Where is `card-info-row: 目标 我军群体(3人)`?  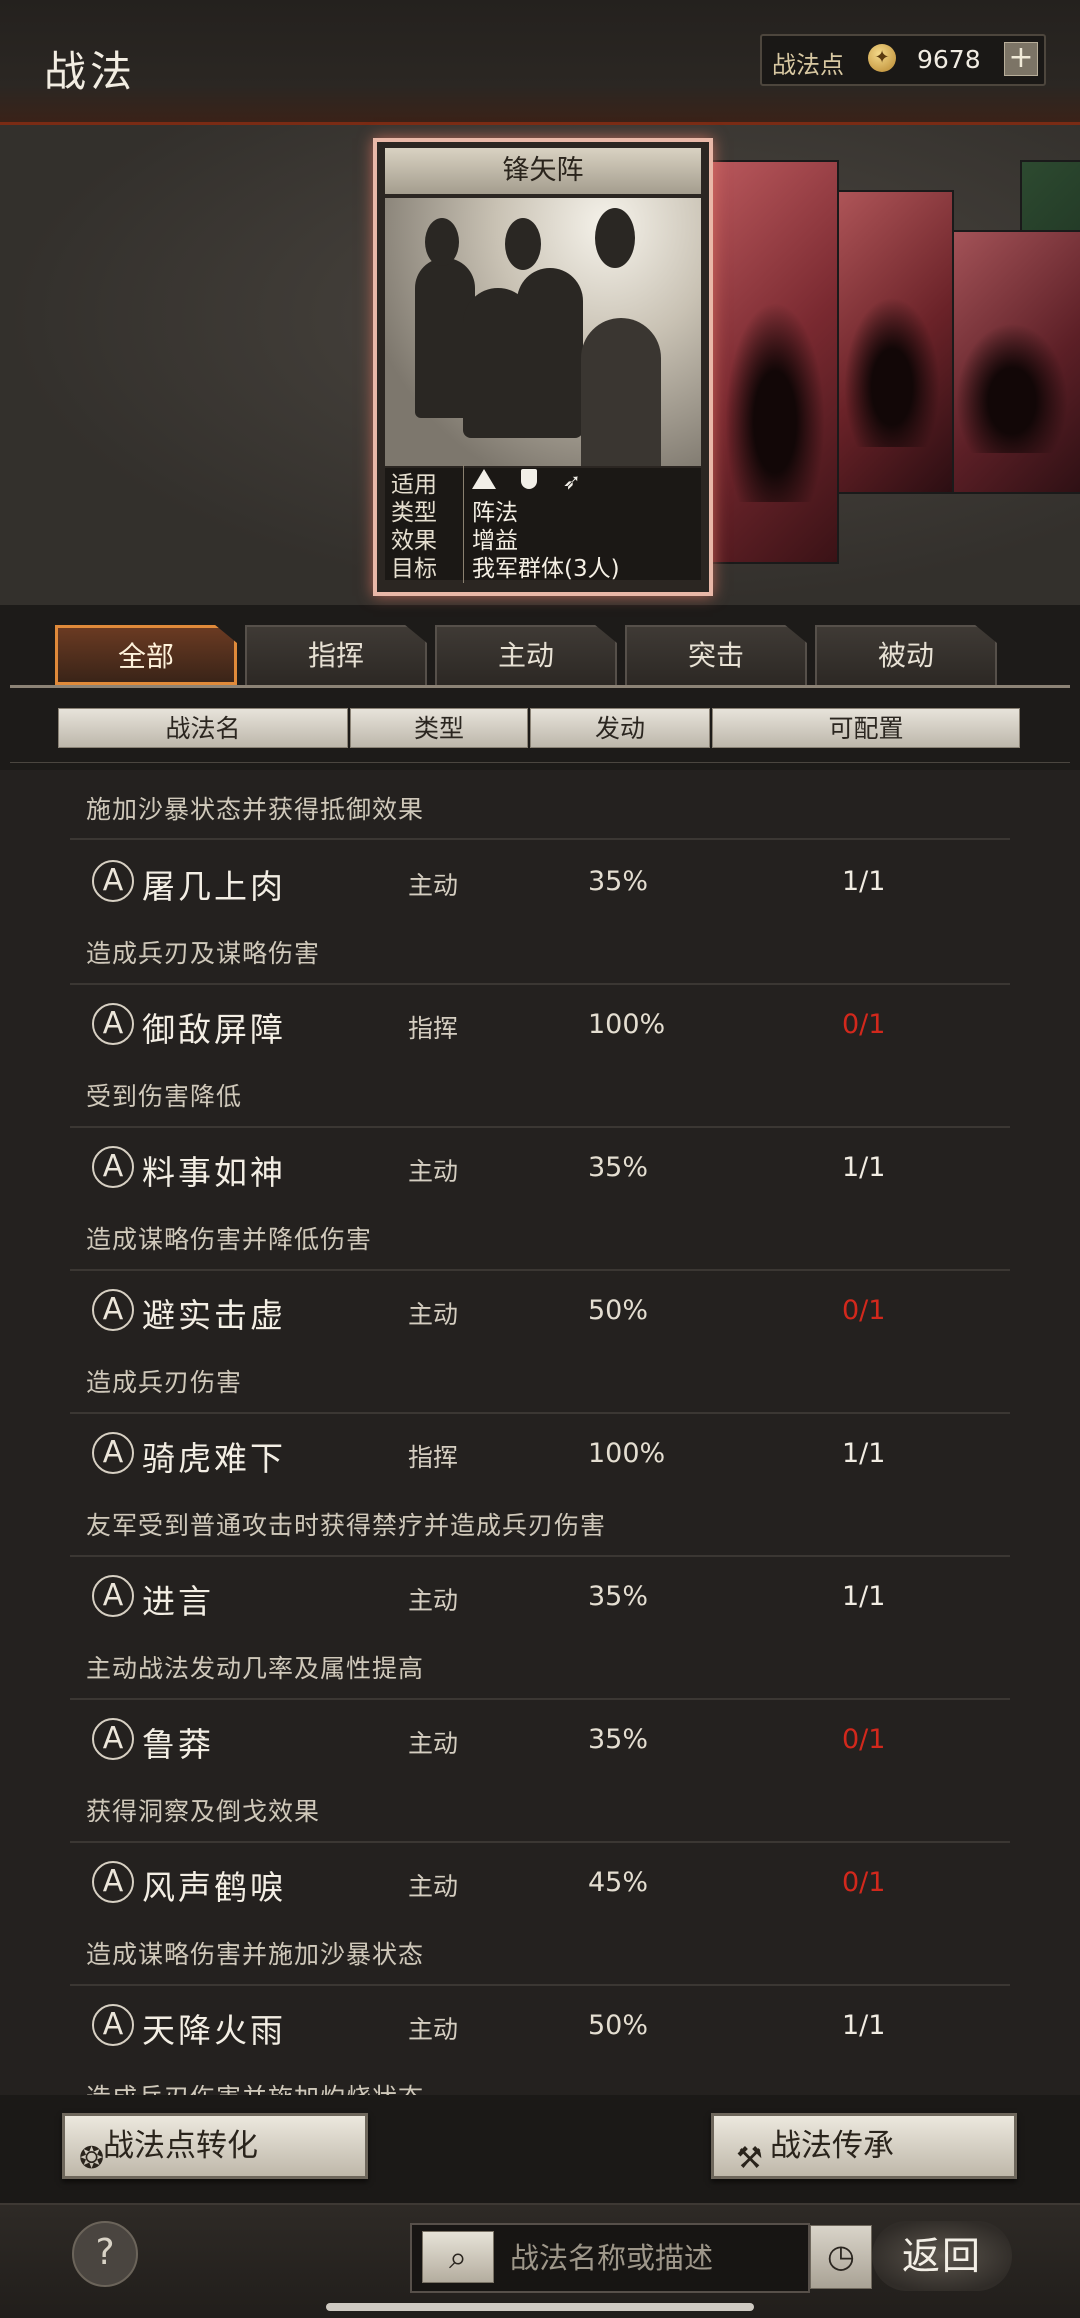
card-info-row: 目标 我军群体(3人) is located at coordinates (543, 566).